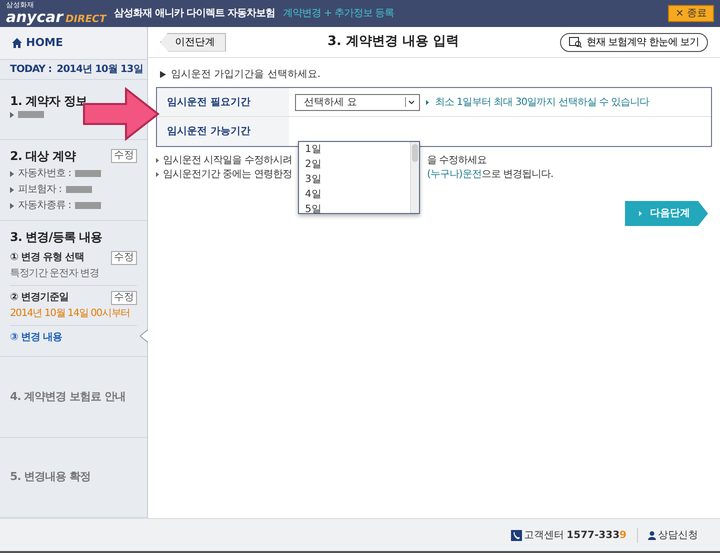  Describe the element at coordinates (50, 477) in the screenshot. I see `section-title: 5. 변경내용 확정` at that location.